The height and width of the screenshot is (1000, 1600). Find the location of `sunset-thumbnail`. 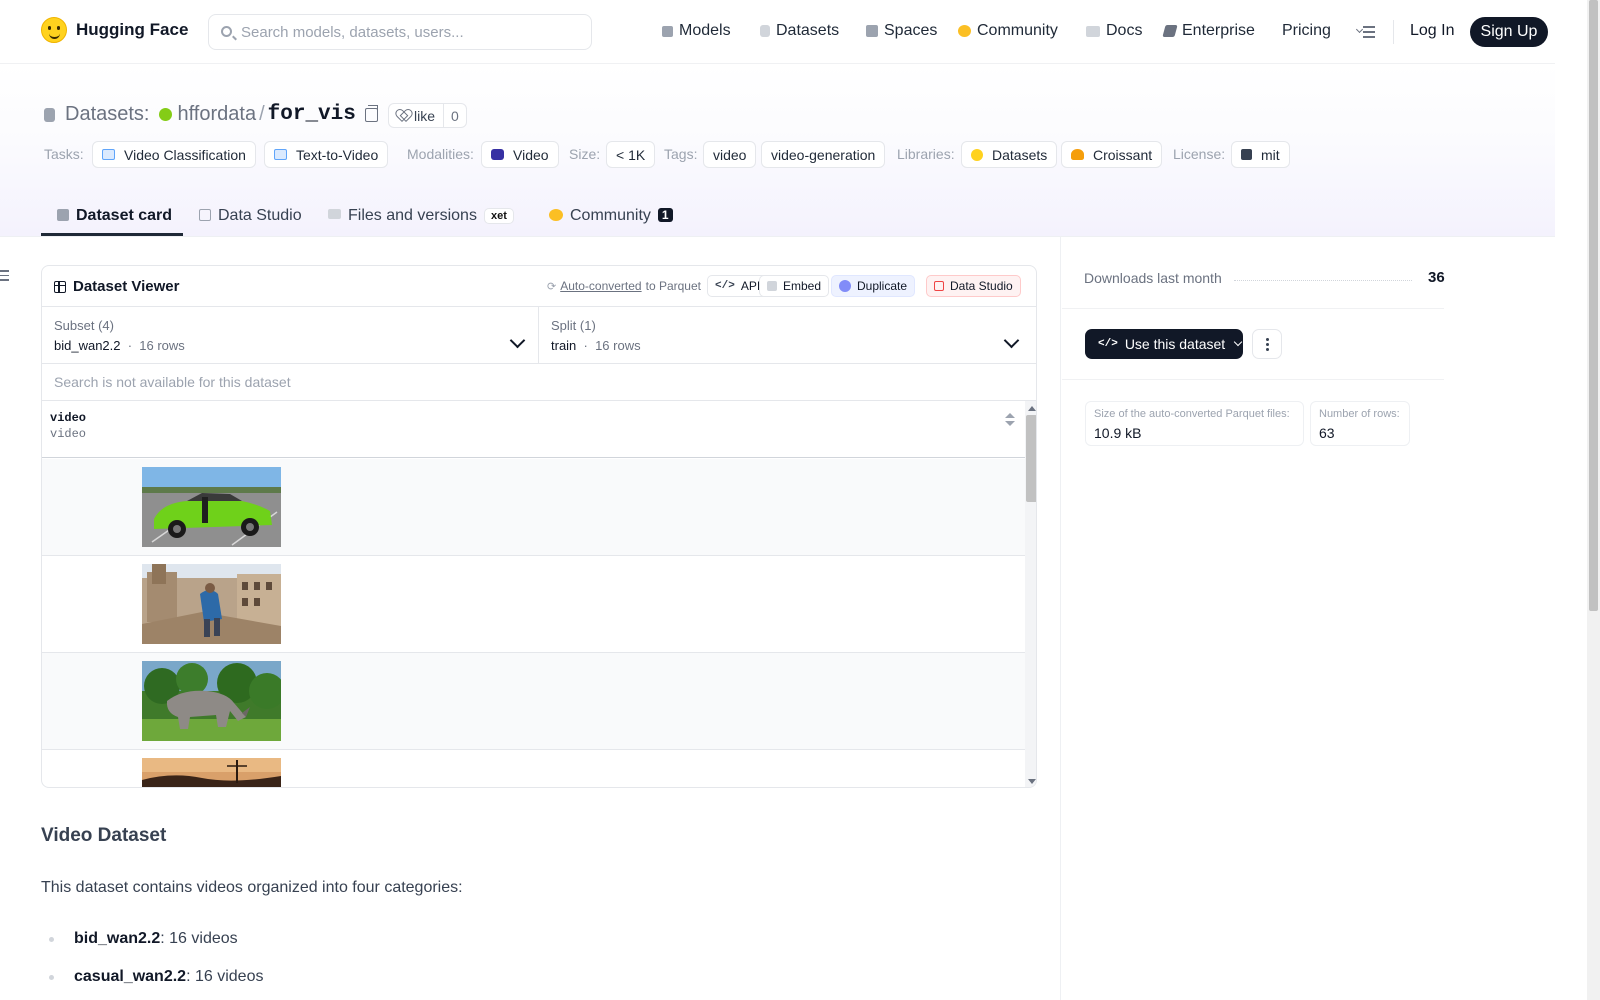

sunset-thumbnail is located at coordinates (211, 772).